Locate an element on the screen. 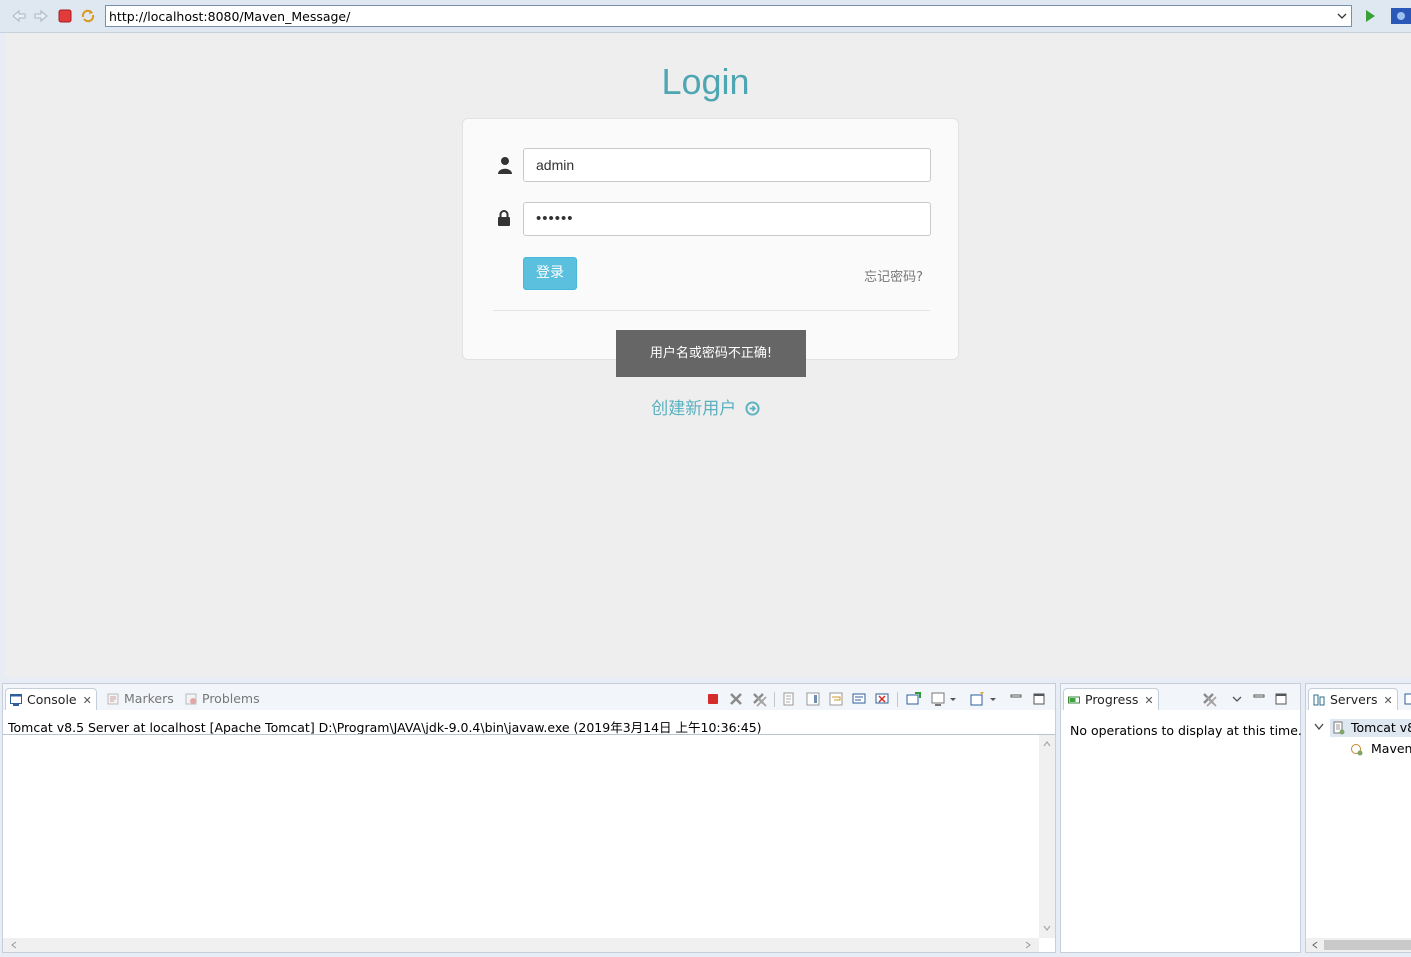 The width and height of the screenshot is (1411, 957). user-icon is located at coordinates (505, 165).